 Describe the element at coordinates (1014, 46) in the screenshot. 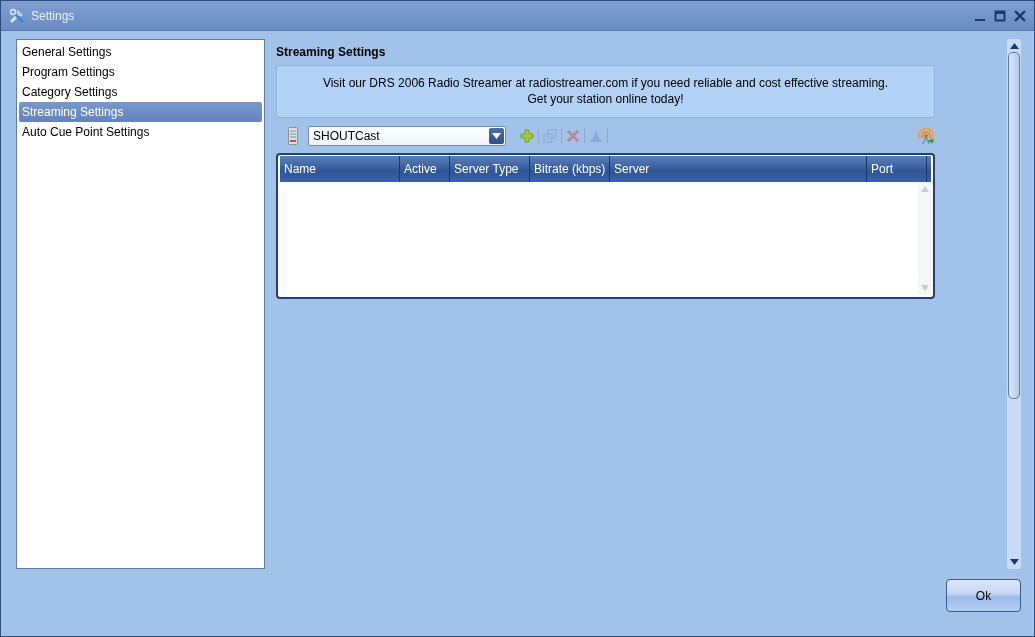

I see `scroll-up-icon` at that location.